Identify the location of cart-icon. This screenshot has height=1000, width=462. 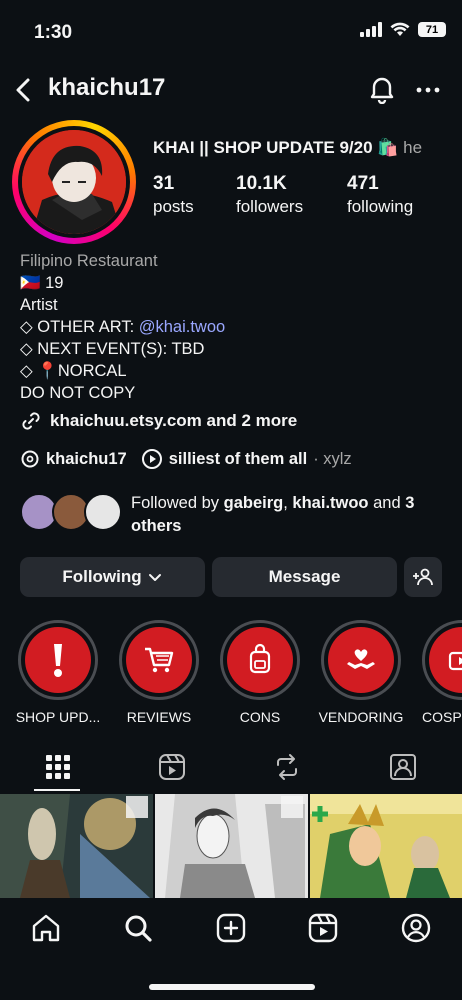
(159, 660).